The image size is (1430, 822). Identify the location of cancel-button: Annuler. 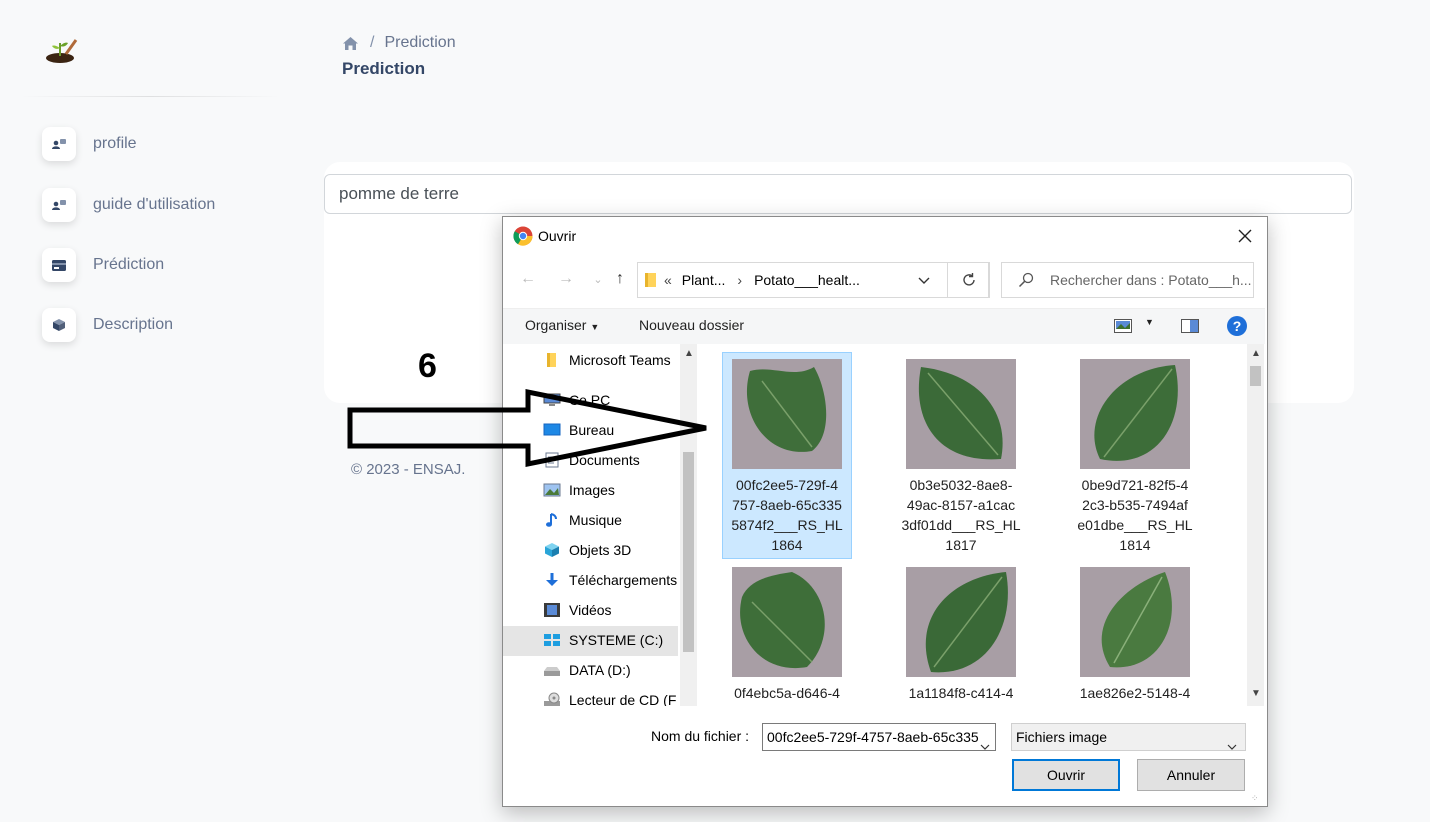
(1191, 775).